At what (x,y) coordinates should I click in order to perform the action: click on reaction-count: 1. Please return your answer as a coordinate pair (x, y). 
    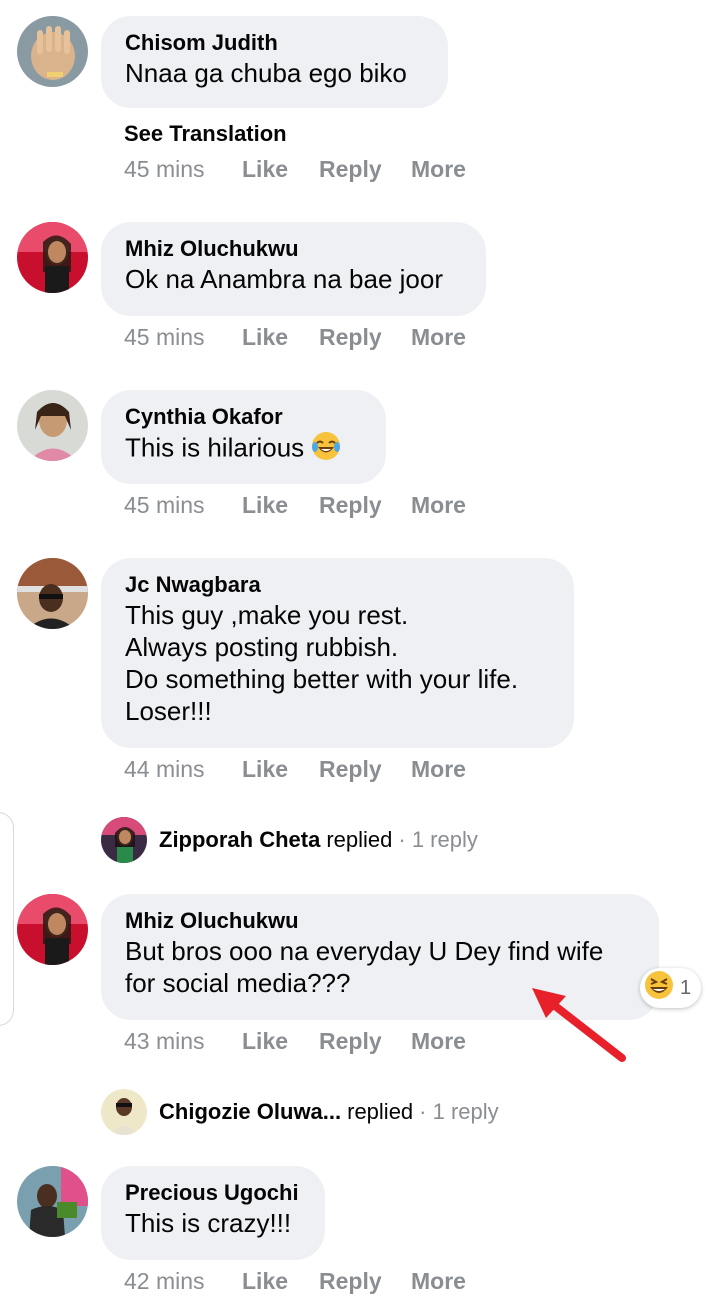
    Looking at the image, I should click on (686, 987).